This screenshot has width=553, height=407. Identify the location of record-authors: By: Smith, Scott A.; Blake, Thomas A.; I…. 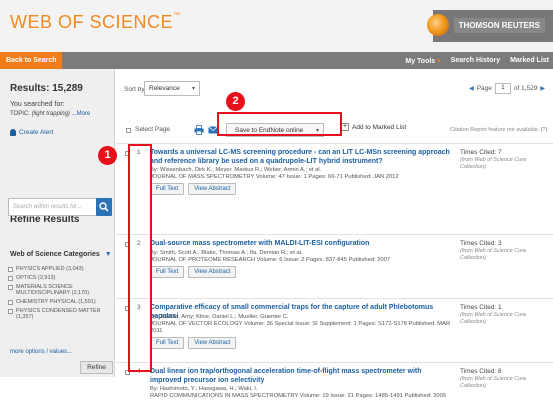
(226, 253).